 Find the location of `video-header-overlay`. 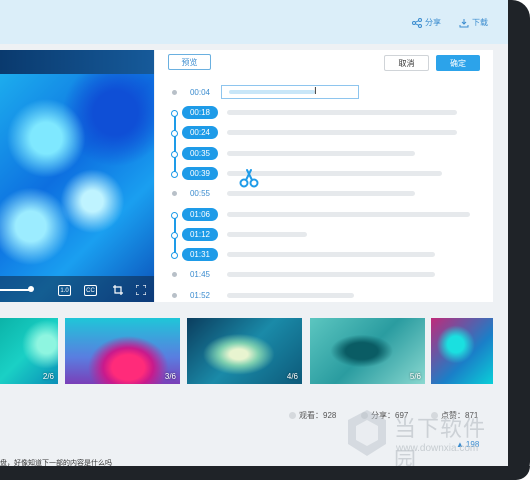

video-header-overlay is located at coordinates (77, 62).